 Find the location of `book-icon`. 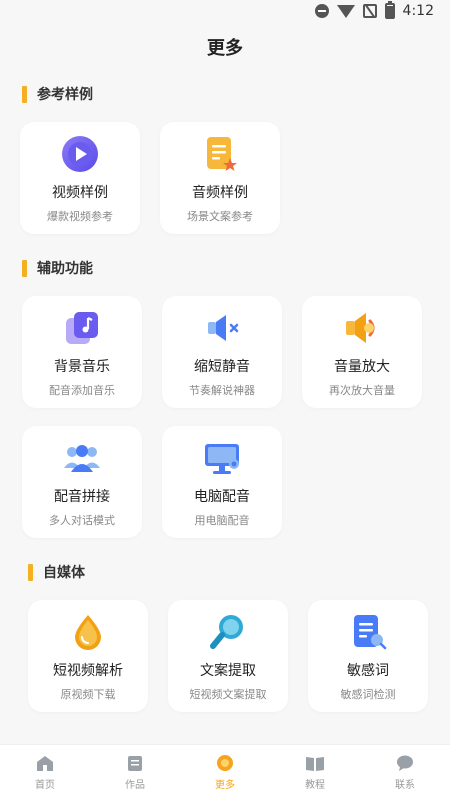

book-icon is located at coordinates (315, 764).